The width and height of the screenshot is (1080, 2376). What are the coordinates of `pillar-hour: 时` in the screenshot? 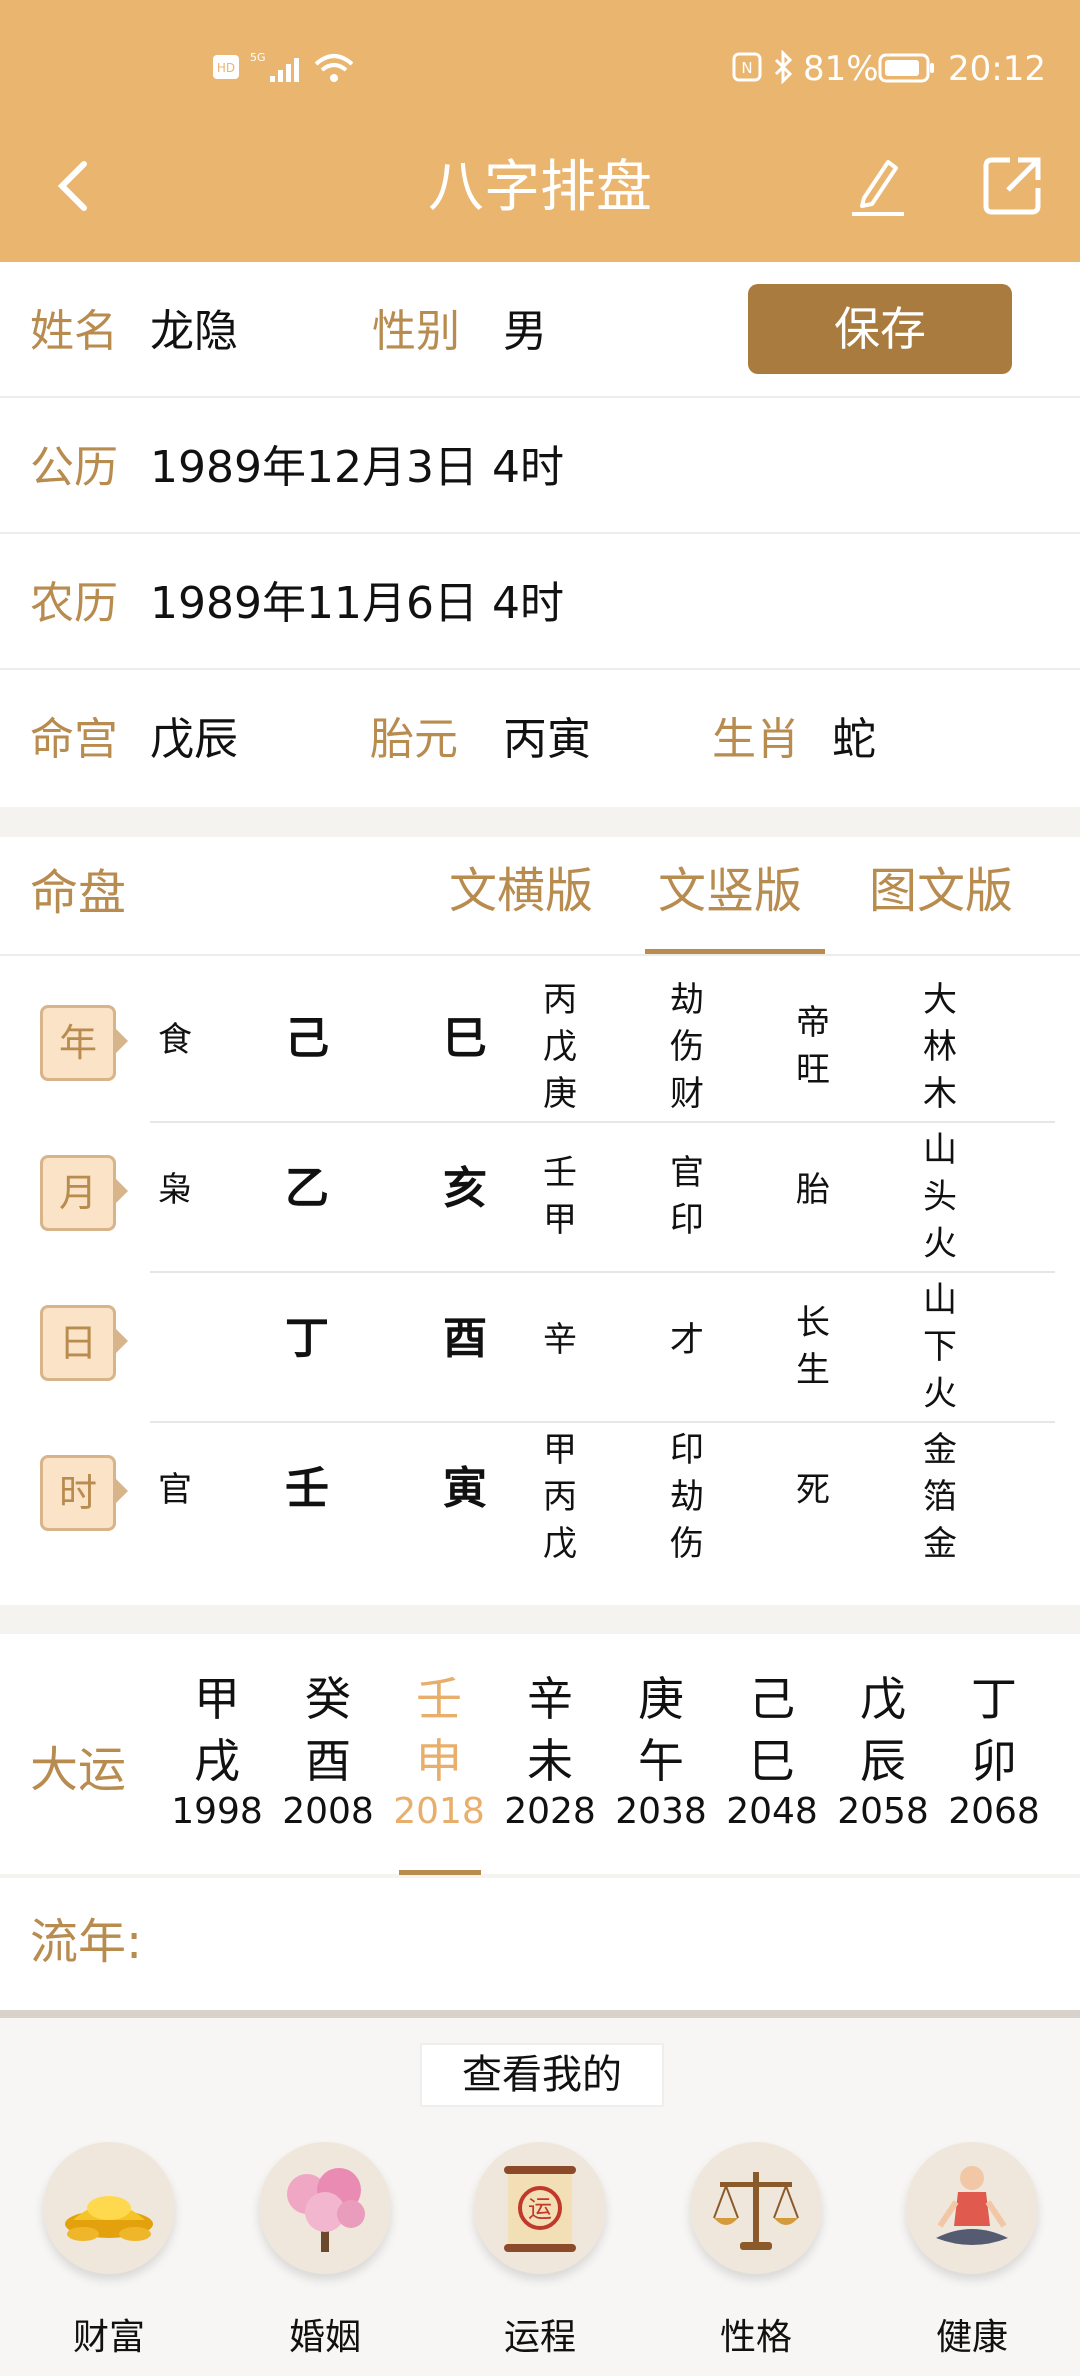 It's located at (78, 1493).